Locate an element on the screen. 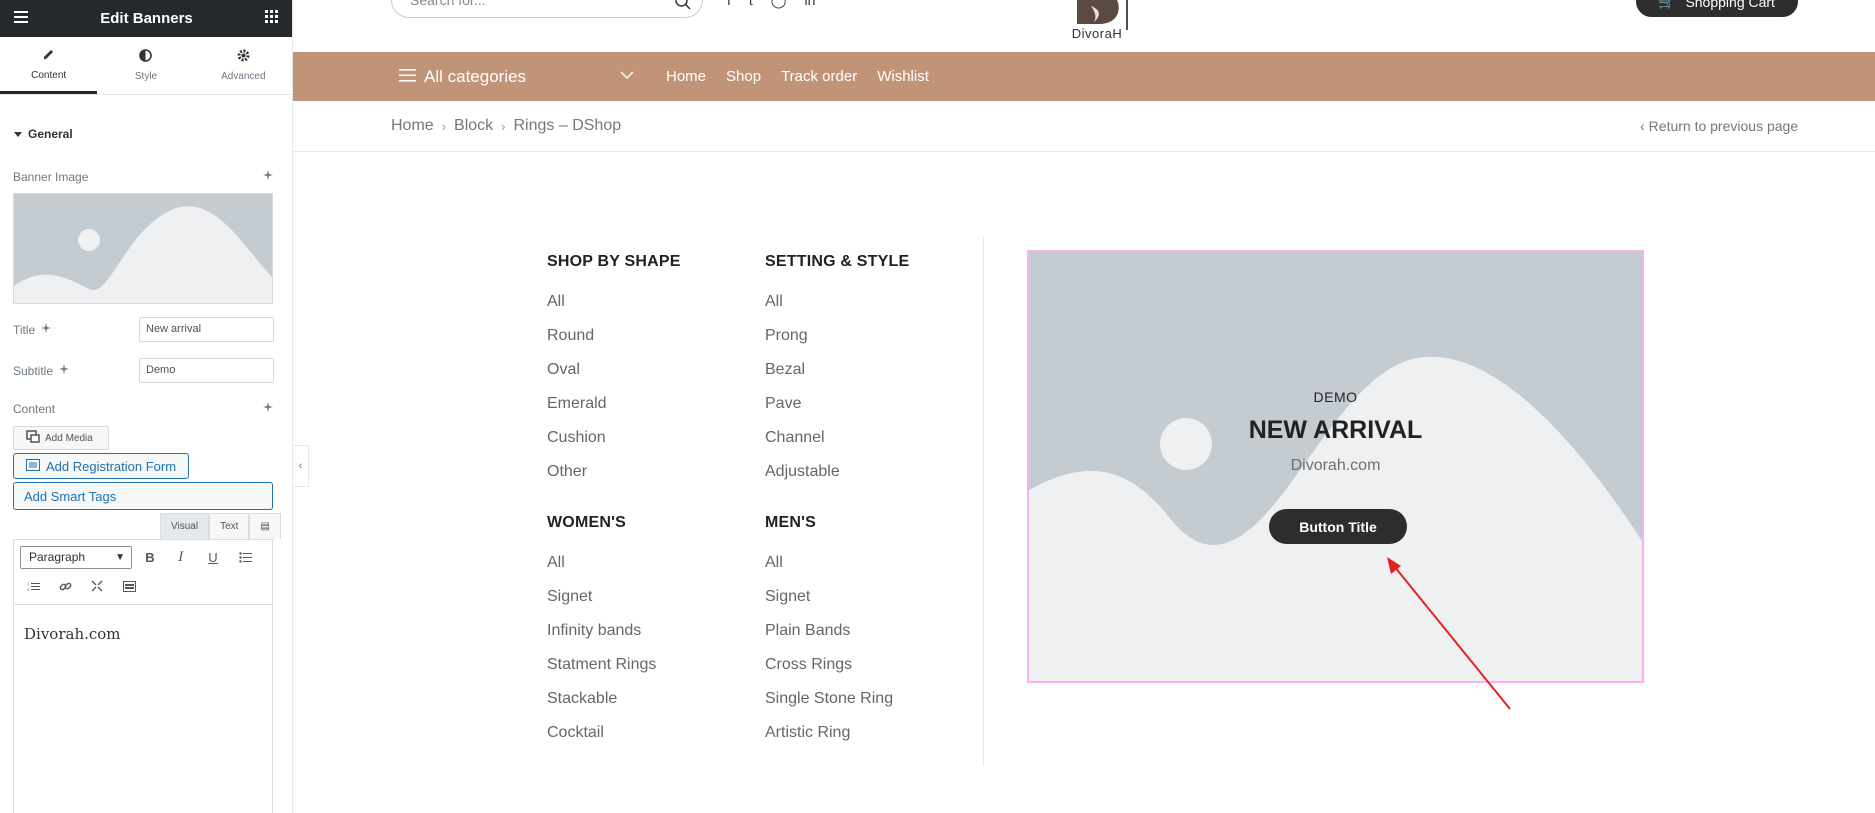 This screenshot has width=1875, height=813. half-circle-icon is located at coordinates (146, 57).